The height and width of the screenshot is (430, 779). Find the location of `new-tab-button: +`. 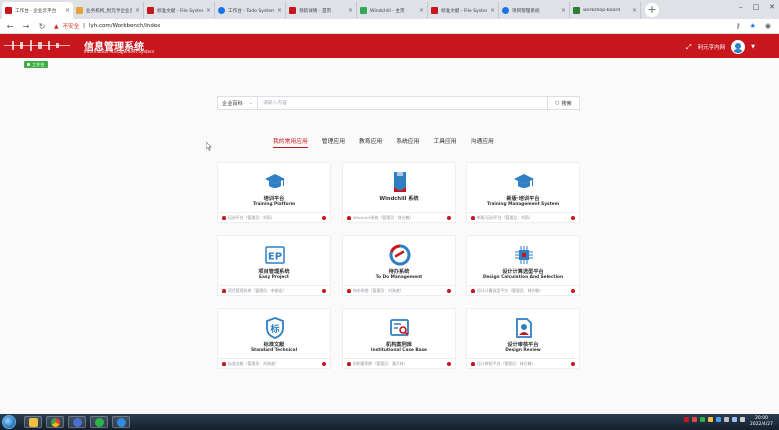

new-tab-button: + is located at coordinates (652, 10).